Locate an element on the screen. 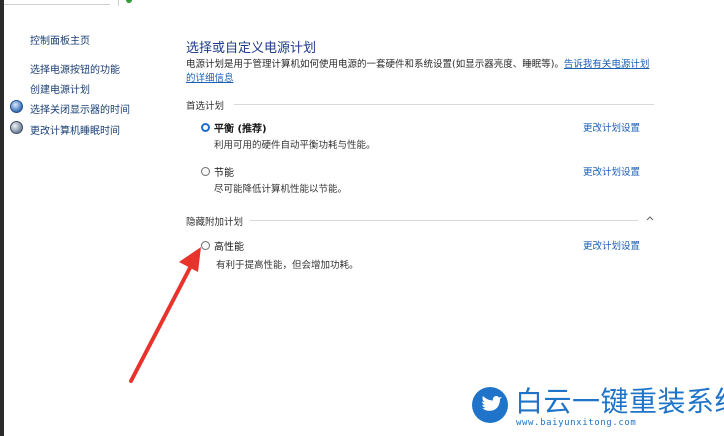  plan-description-power-saver: 尽可能降低计算机性能以节能。 is located at coordinates (281, 189).